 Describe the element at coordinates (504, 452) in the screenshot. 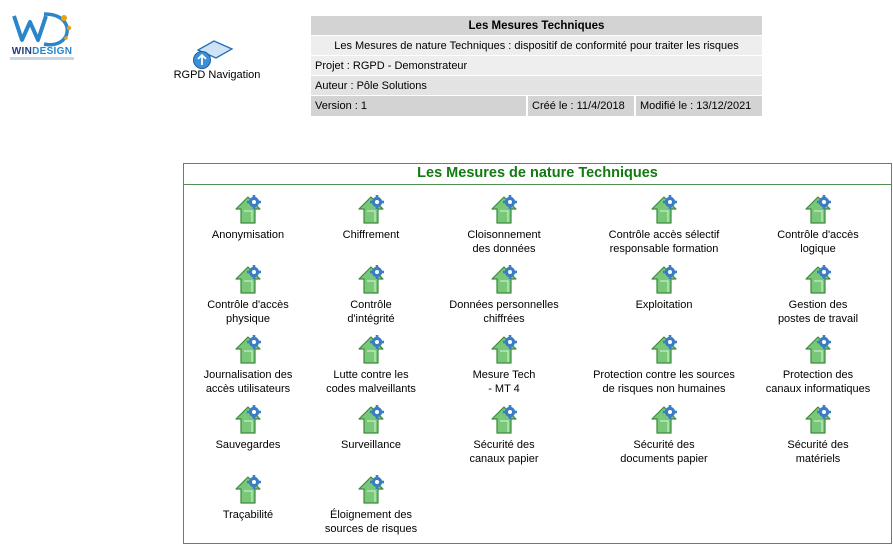

I see `measure-label: Sécurité des canaux papier` at that location.